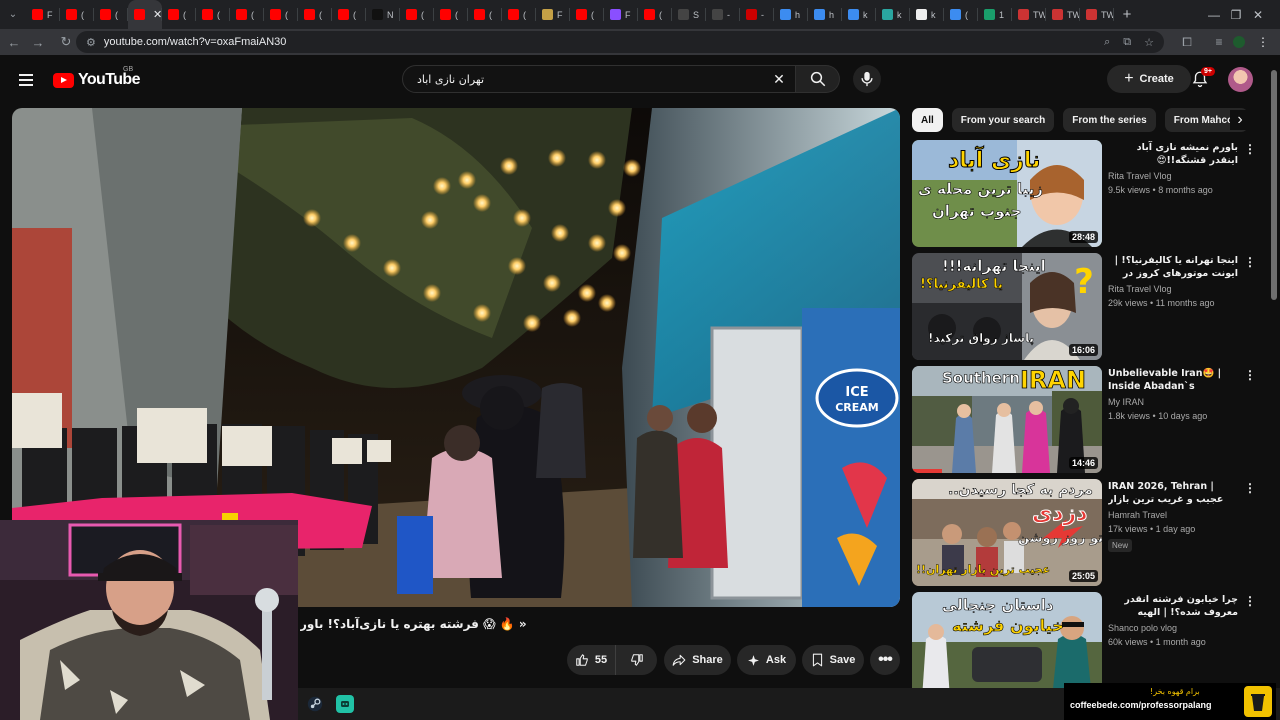 The width and height of the screenshot is (1280, 720). I want to click on more-actions-button: •••, so click(885, 660).